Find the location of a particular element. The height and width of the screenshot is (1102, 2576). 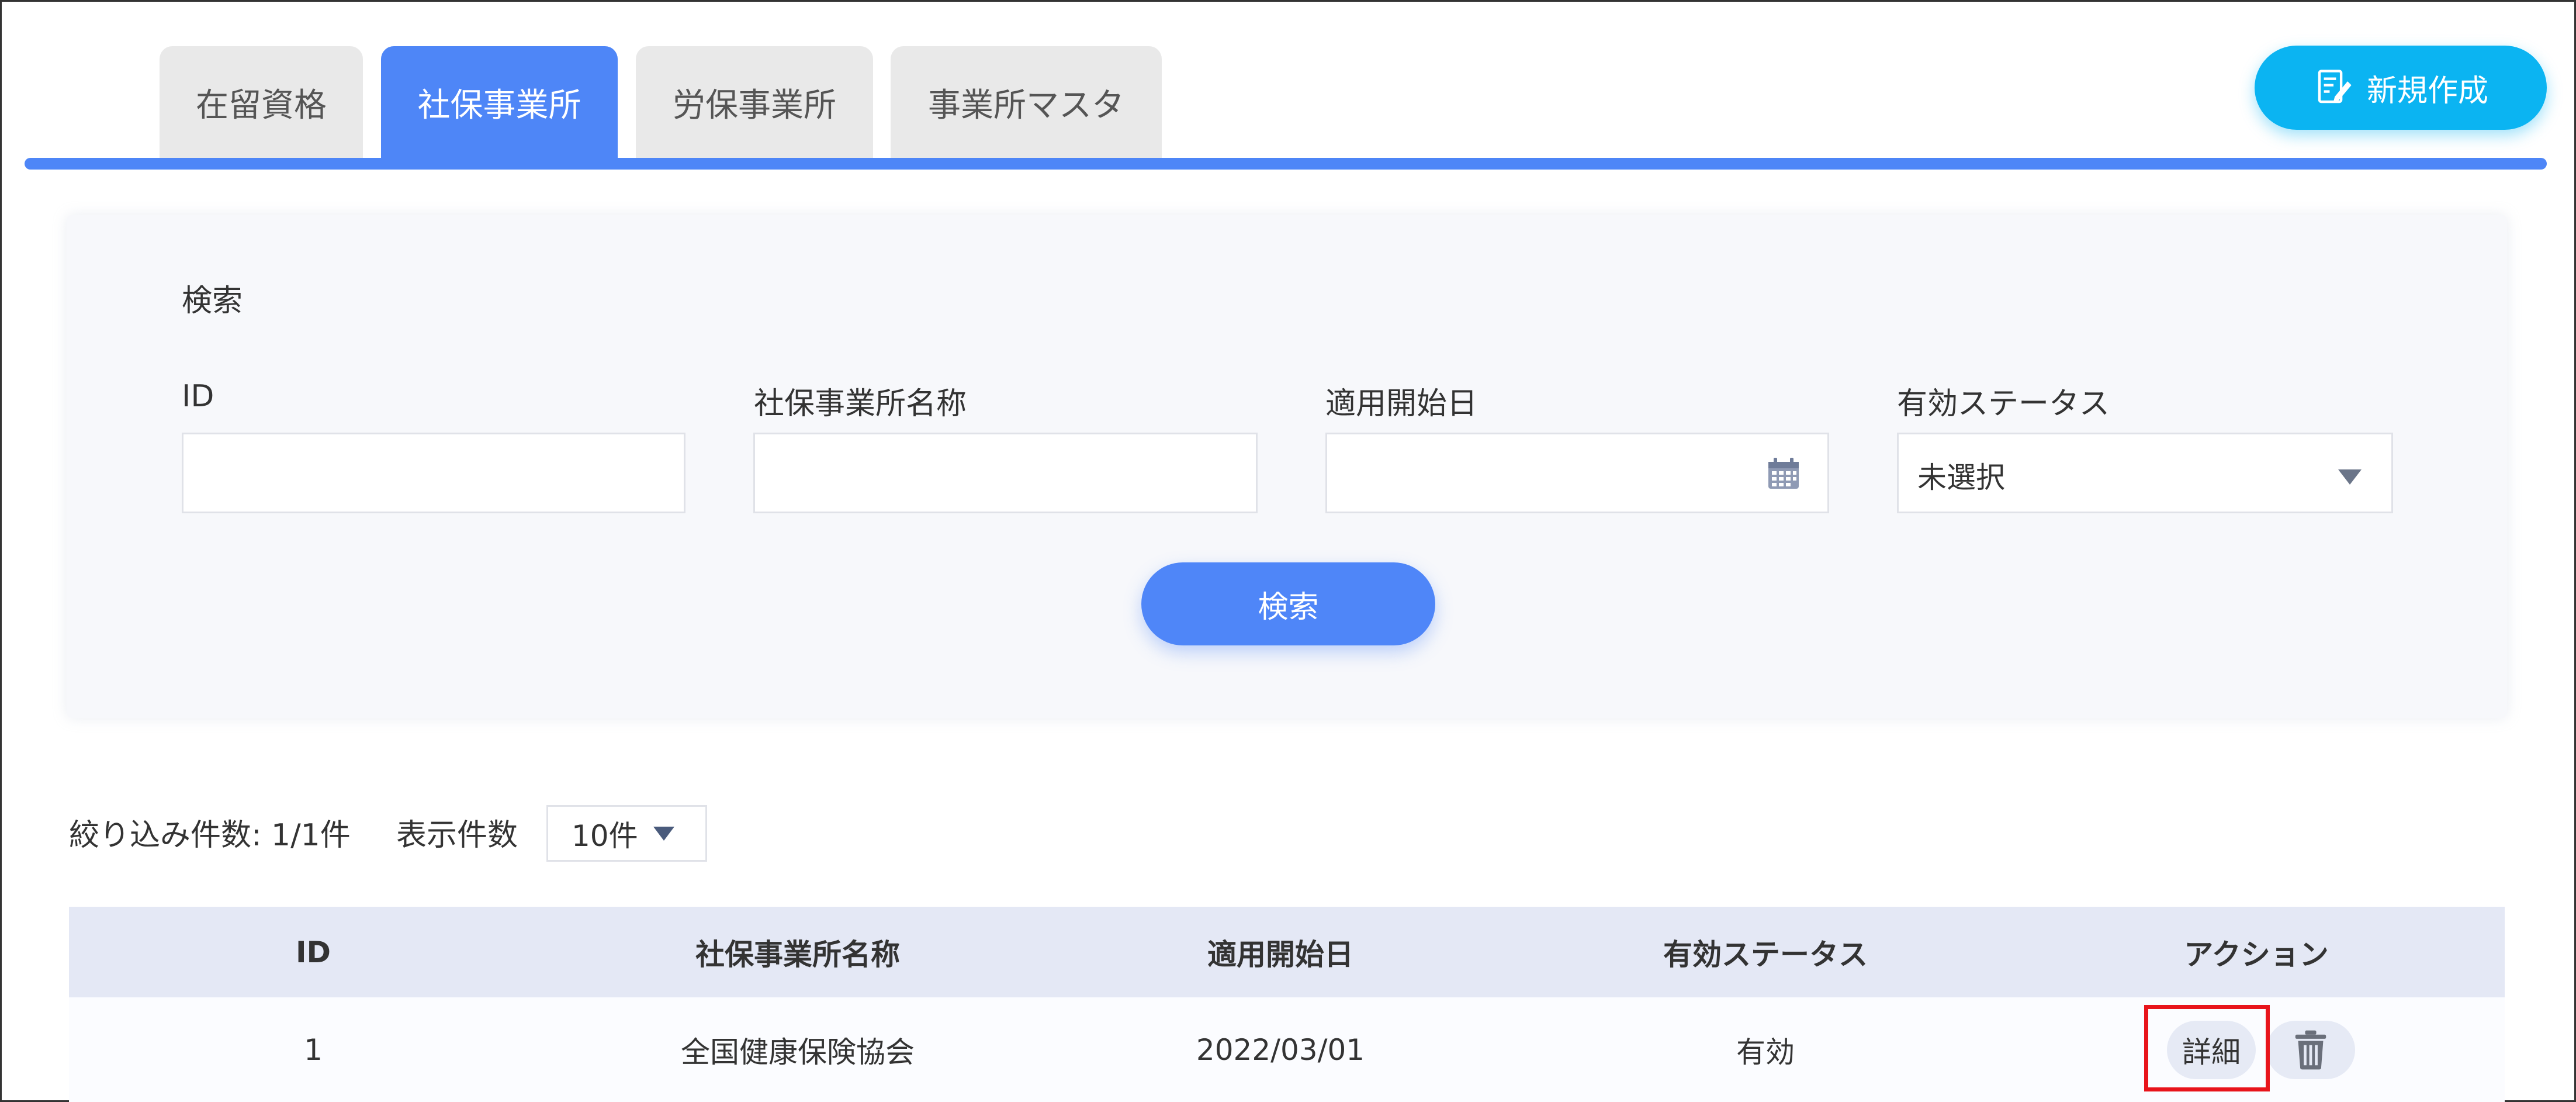

calendar-icon is located at coordinates (1784, 474).